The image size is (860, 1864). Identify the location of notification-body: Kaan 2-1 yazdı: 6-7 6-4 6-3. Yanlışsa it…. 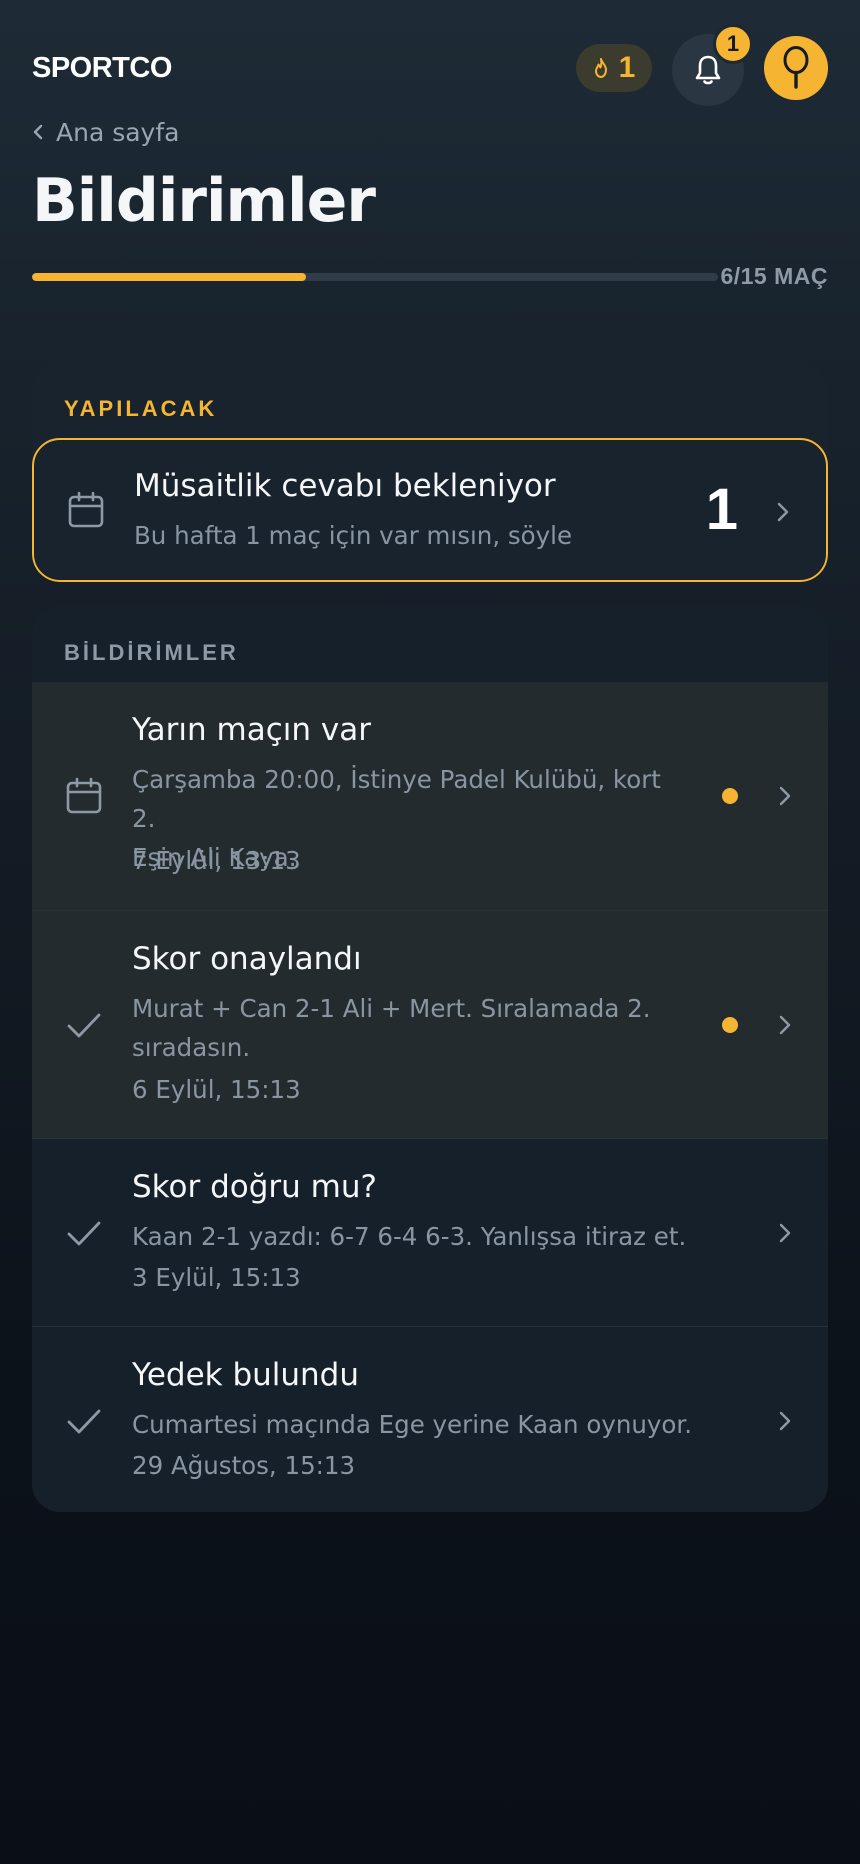
(422, 1236).